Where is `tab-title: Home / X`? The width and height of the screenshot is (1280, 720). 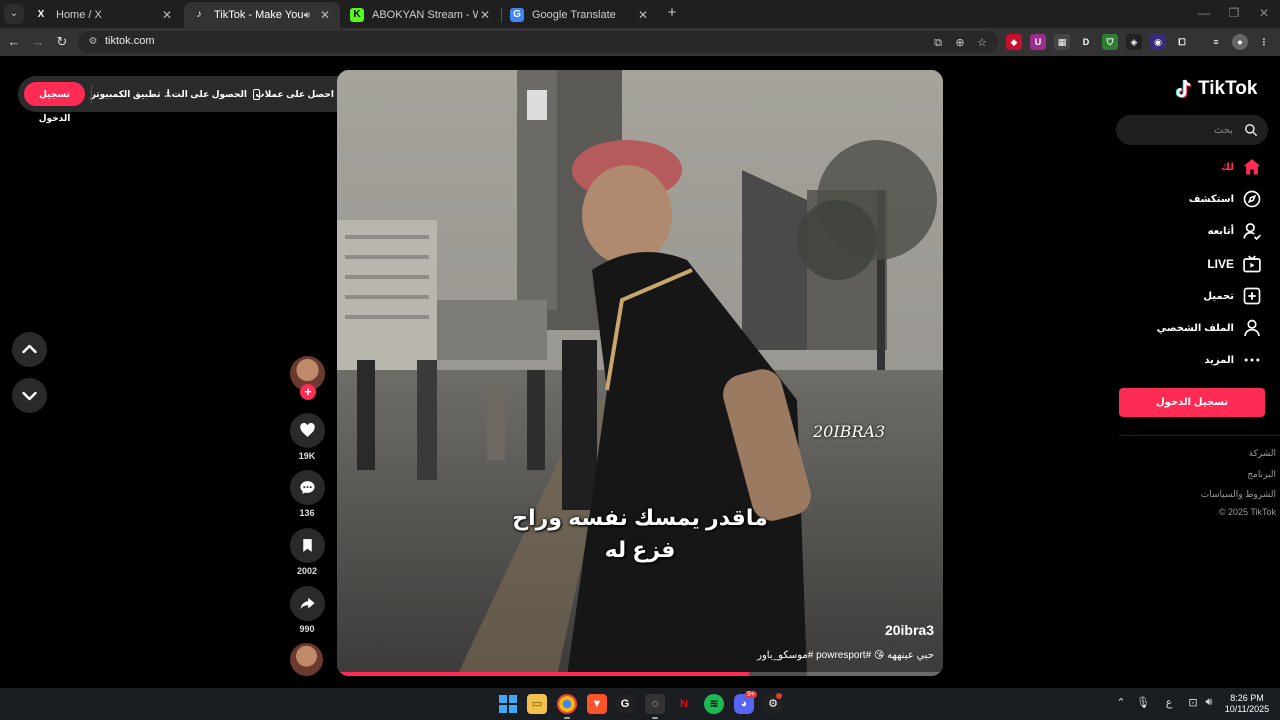 tab-title: Home / X is located at coordinates (79, 15).